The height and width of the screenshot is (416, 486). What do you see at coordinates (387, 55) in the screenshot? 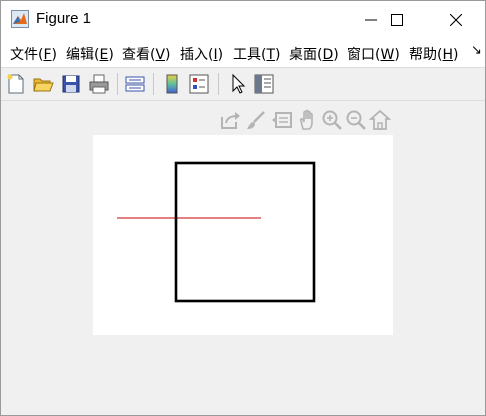
I see `menu-accelerator: W` at bounding box center [387, 55].